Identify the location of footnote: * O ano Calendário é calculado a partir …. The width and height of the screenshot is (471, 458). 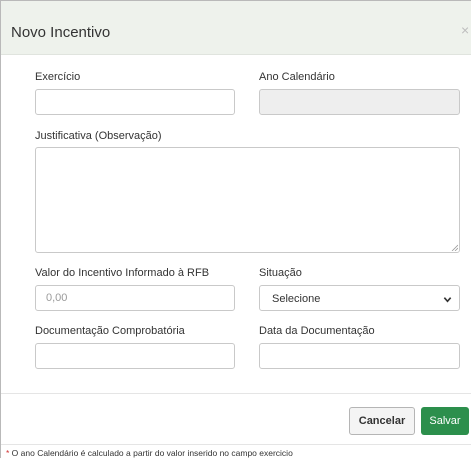
(149, 453).